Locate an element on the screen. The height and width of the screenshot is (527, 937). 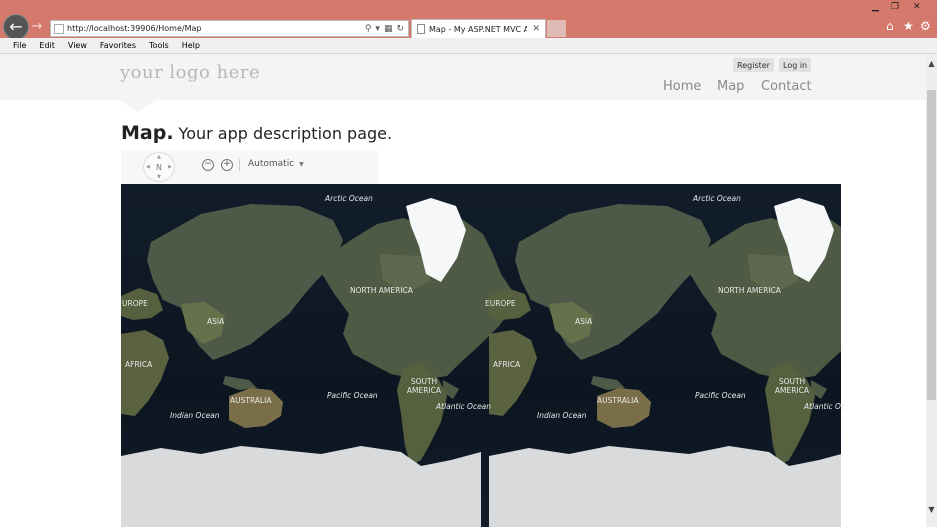
scroll-down-icon: ▼ is located at coordinates (931, 510).